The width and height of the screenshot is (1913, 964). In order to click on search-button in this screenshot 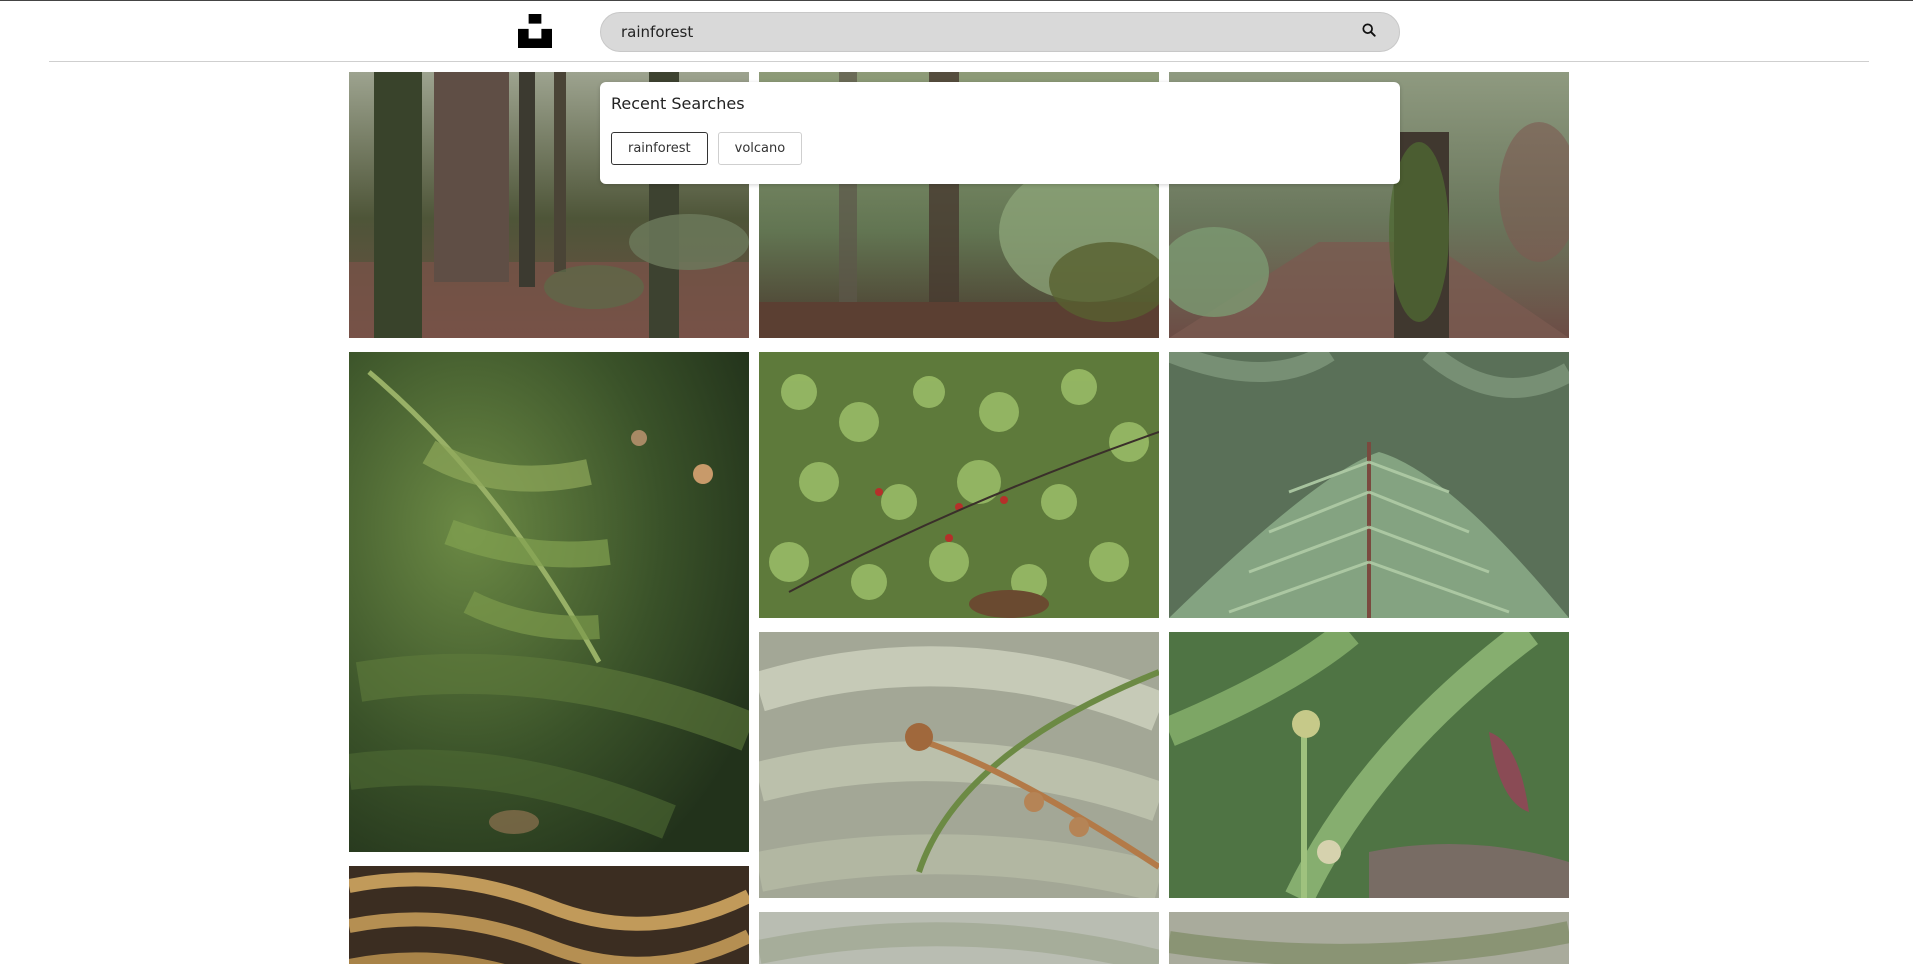, I will do `click(1369, 32)`.